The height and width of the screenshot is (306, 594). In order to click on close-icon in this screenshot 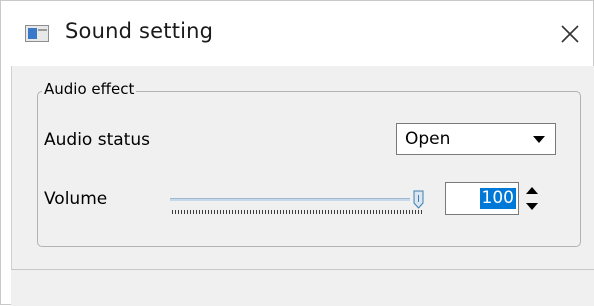, I will do `click(570, 34)`.